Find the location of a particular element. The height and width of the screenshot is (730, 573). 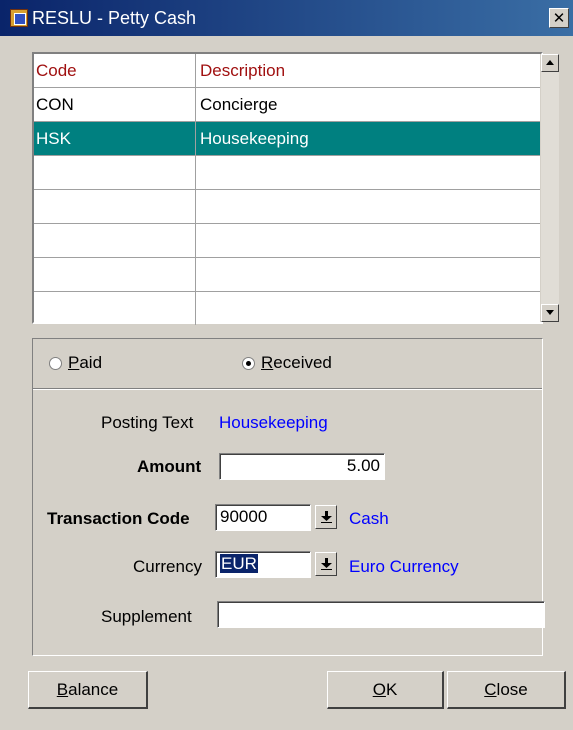

supplement-label: Supplement is located at coordinates (146, 616).